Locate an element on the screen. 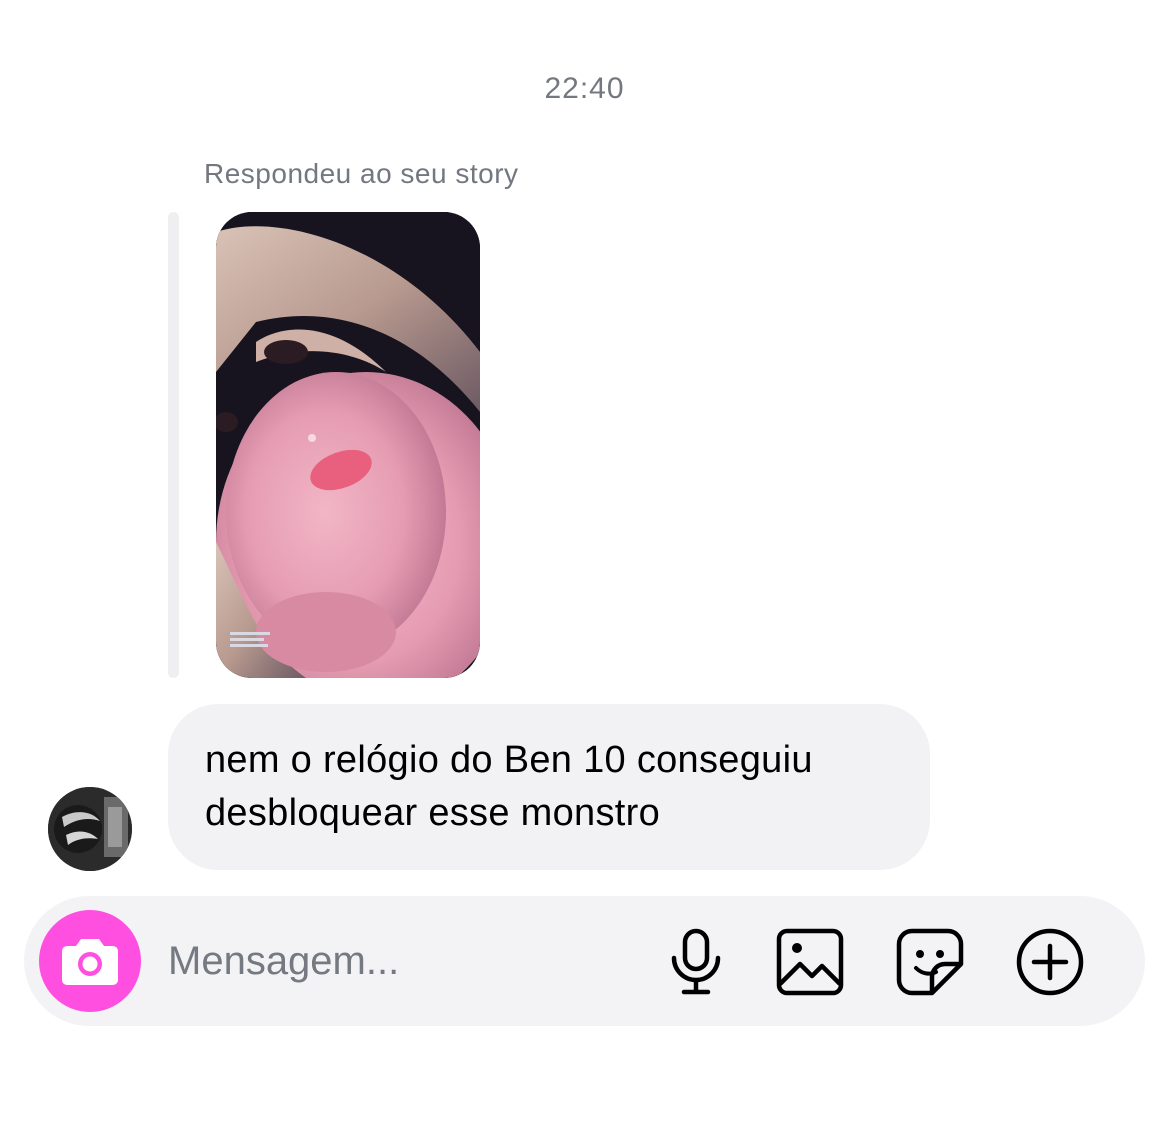 This screenshot has width=1169, height=1126. sender-avatar is located at coordinates (90, 829).